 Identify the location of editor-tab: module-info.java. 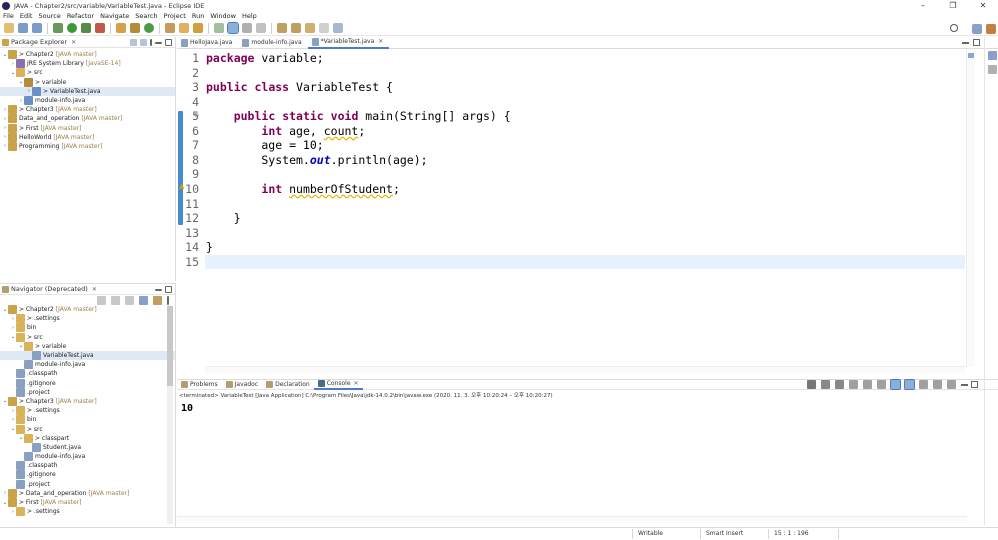
(272, 43).